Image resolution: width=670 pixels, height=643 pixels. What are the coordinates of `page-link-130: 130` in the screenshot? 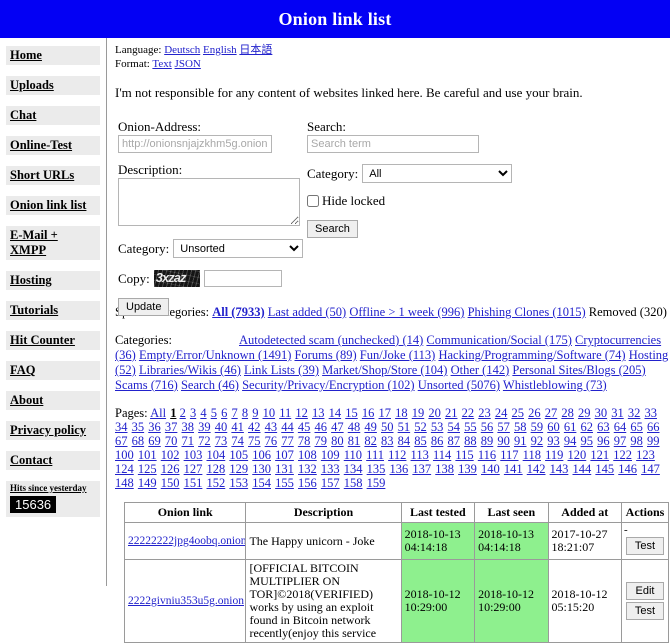 It's located at (261, 469).